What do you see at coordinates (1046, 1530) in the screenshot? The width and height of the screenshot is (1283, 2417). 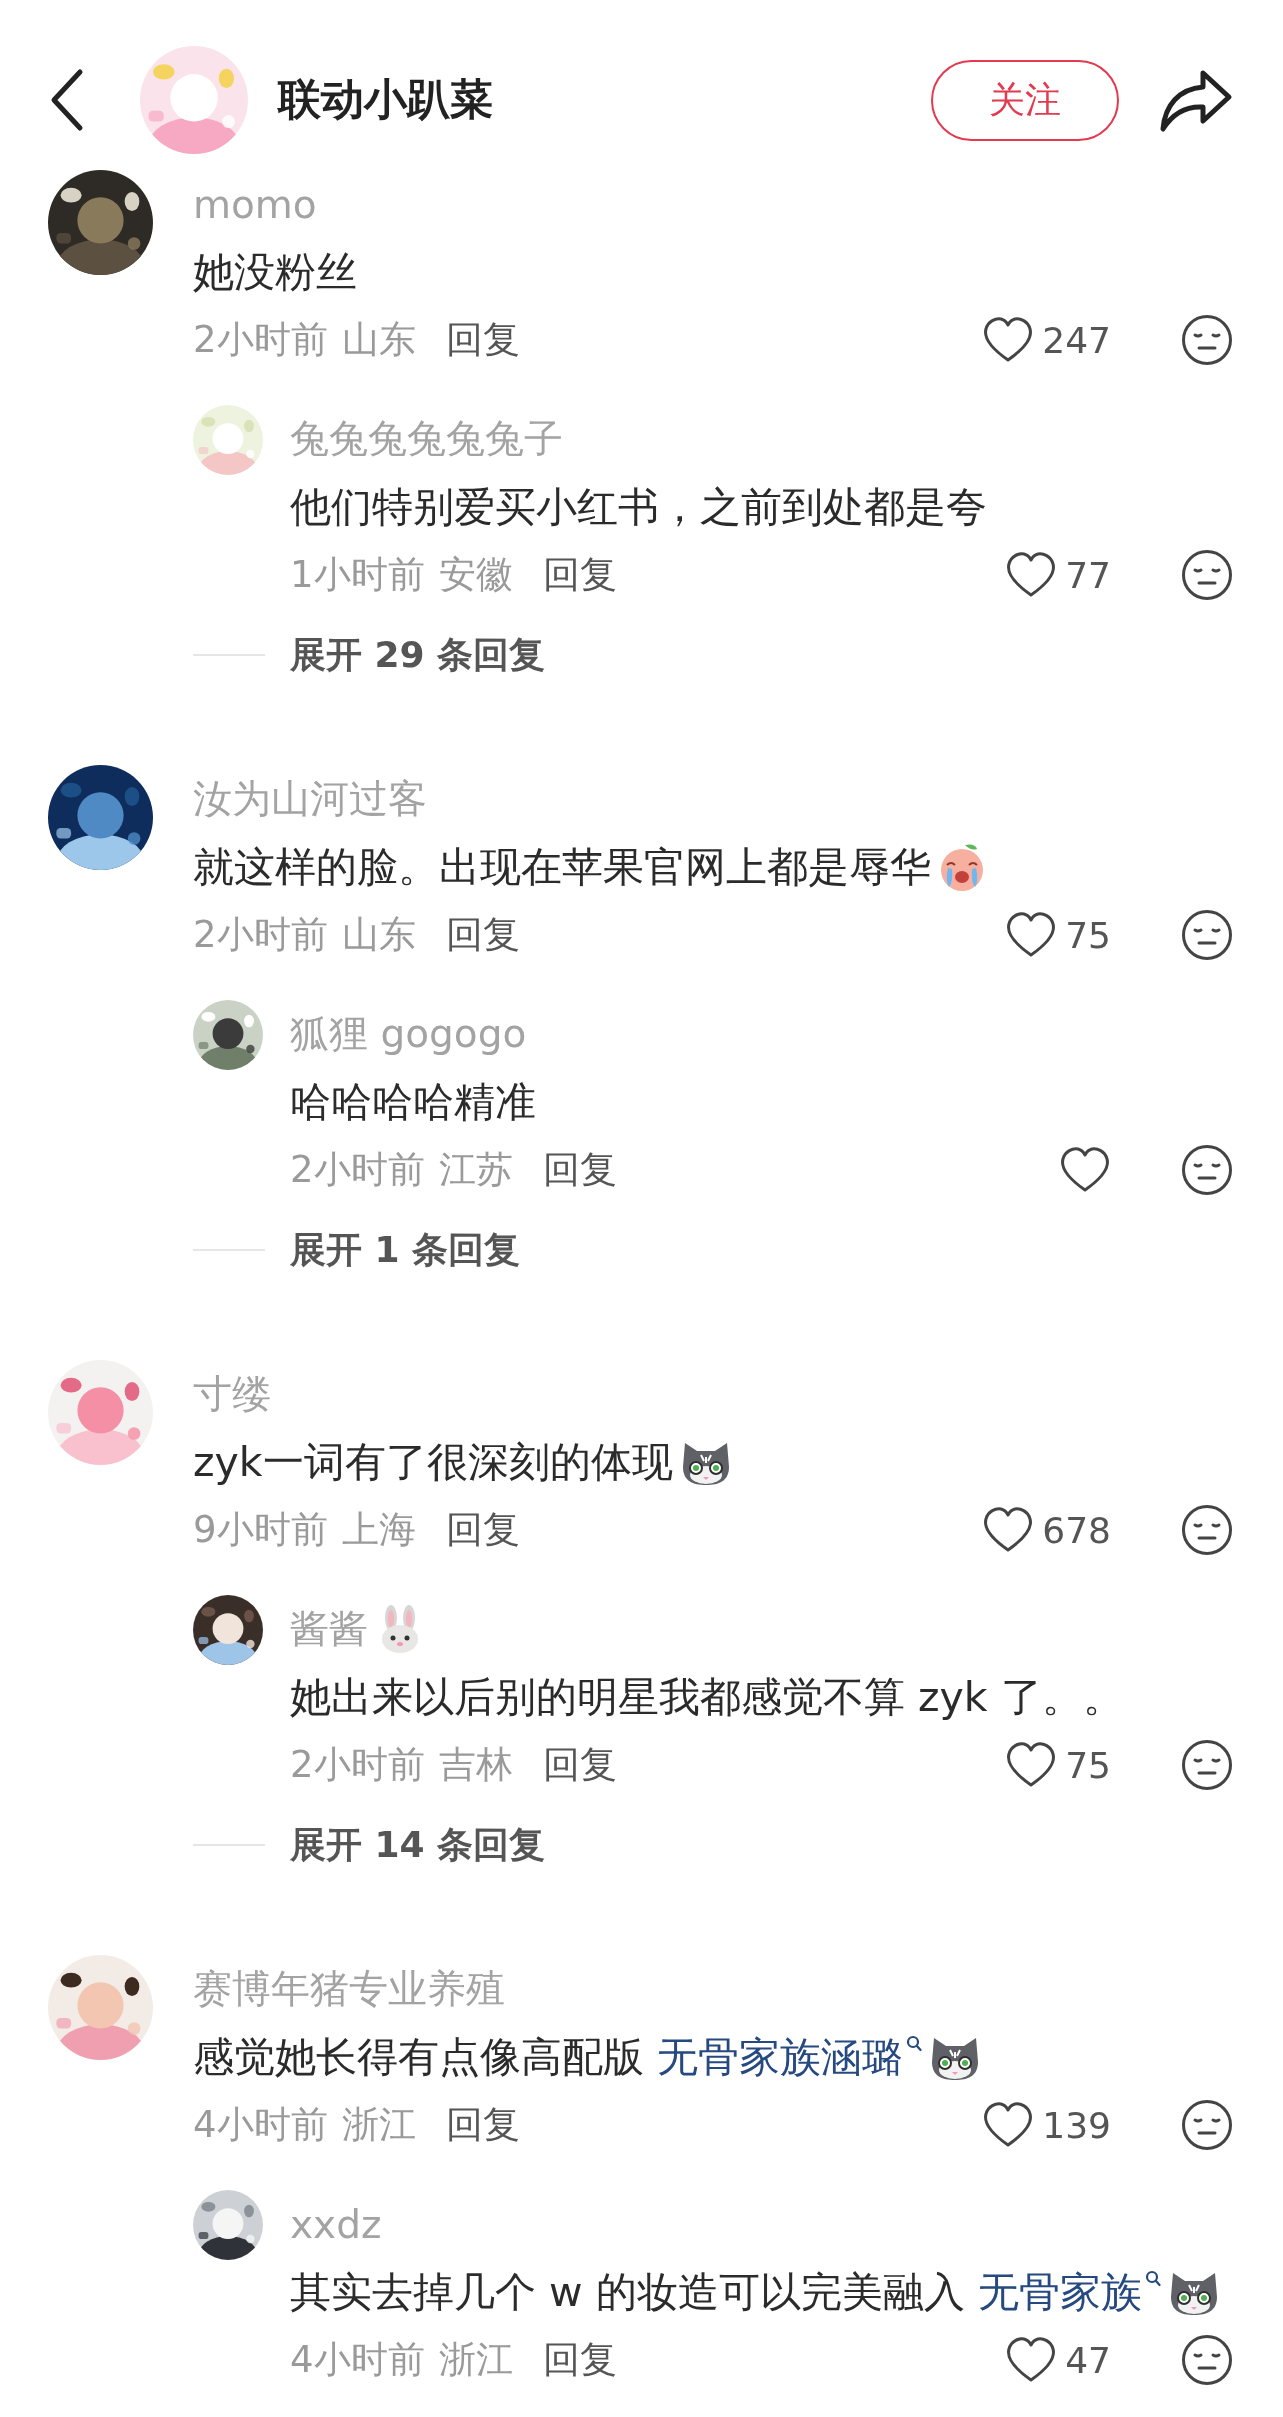 I see `like-button: 678` at bounding box center [1046, 1530].